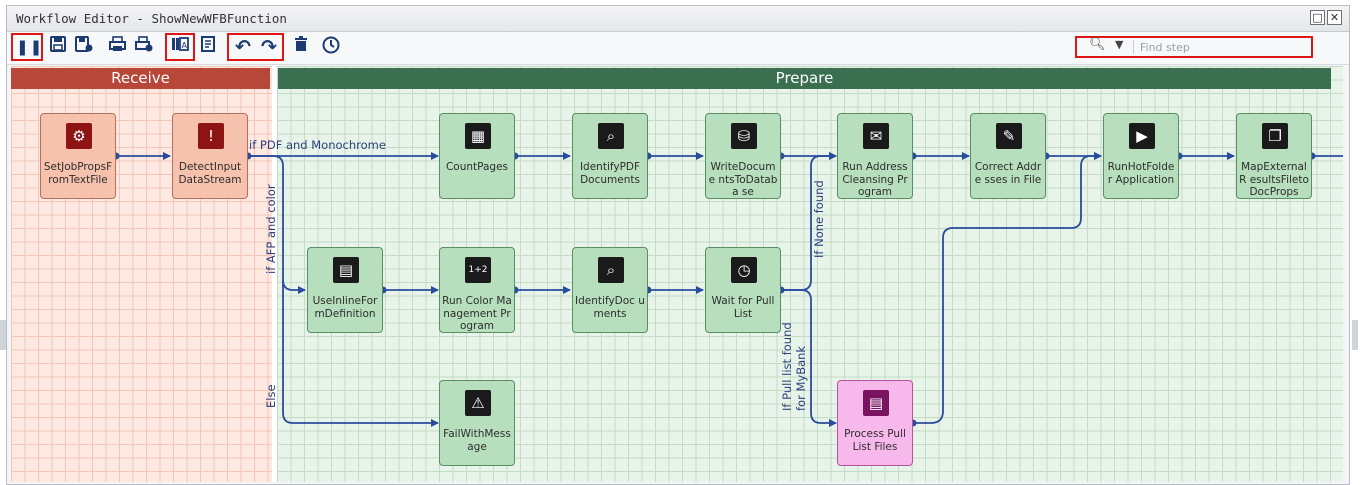 The image size is (1362, 485). What do you see at coordinates (1225, 47) in the screenshot?
I see `find-step-input` at bounding box center [1225, 47].